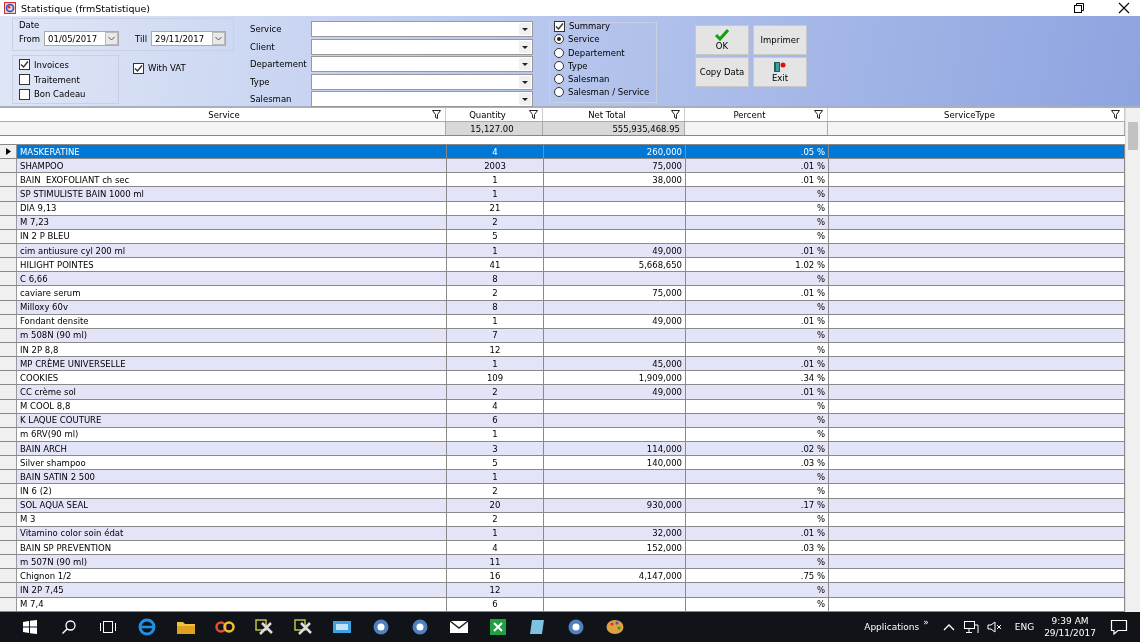  I want to click on table-cell: 152,000, so click(615, 547).